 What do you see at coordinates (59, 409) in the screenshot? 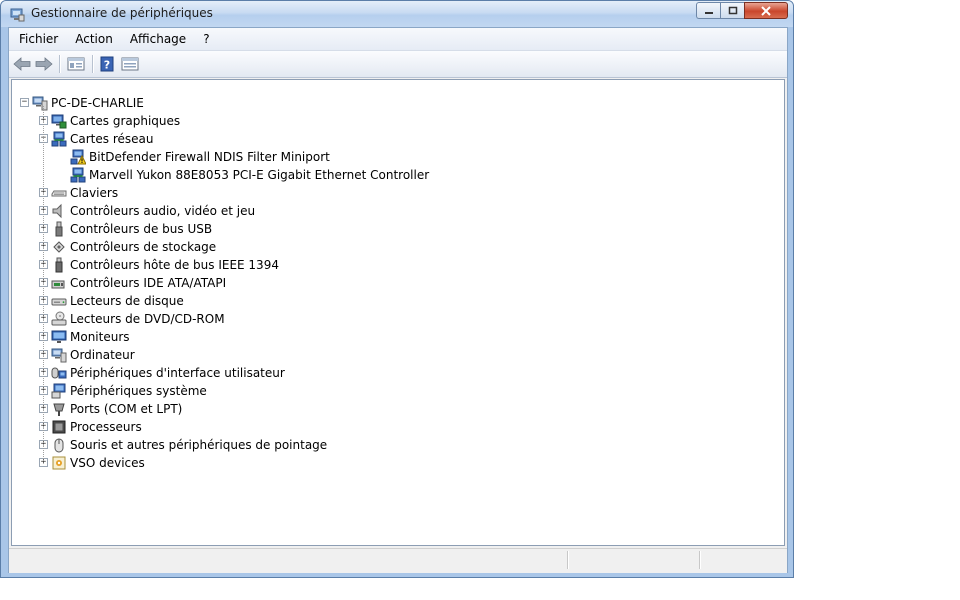
I see `port-icon` at bounding box center [59, 409].